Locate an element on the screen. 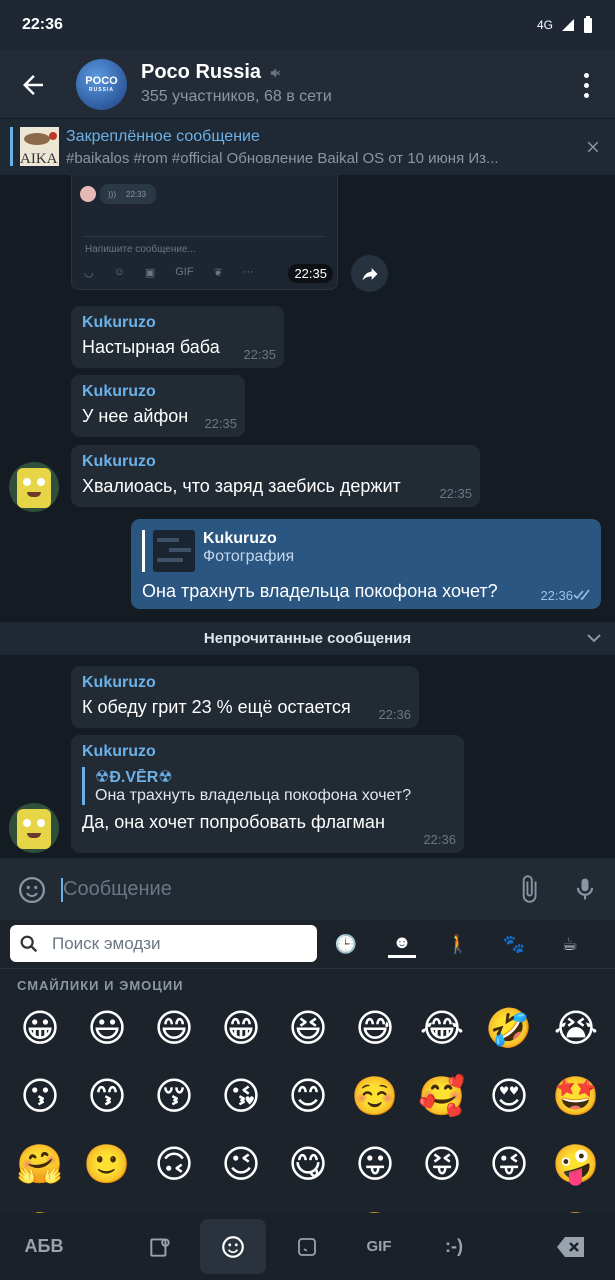 The width and height of the screenshot is (615, 1280). emoji-item: 😜 is located at coordinates (509, 1165).